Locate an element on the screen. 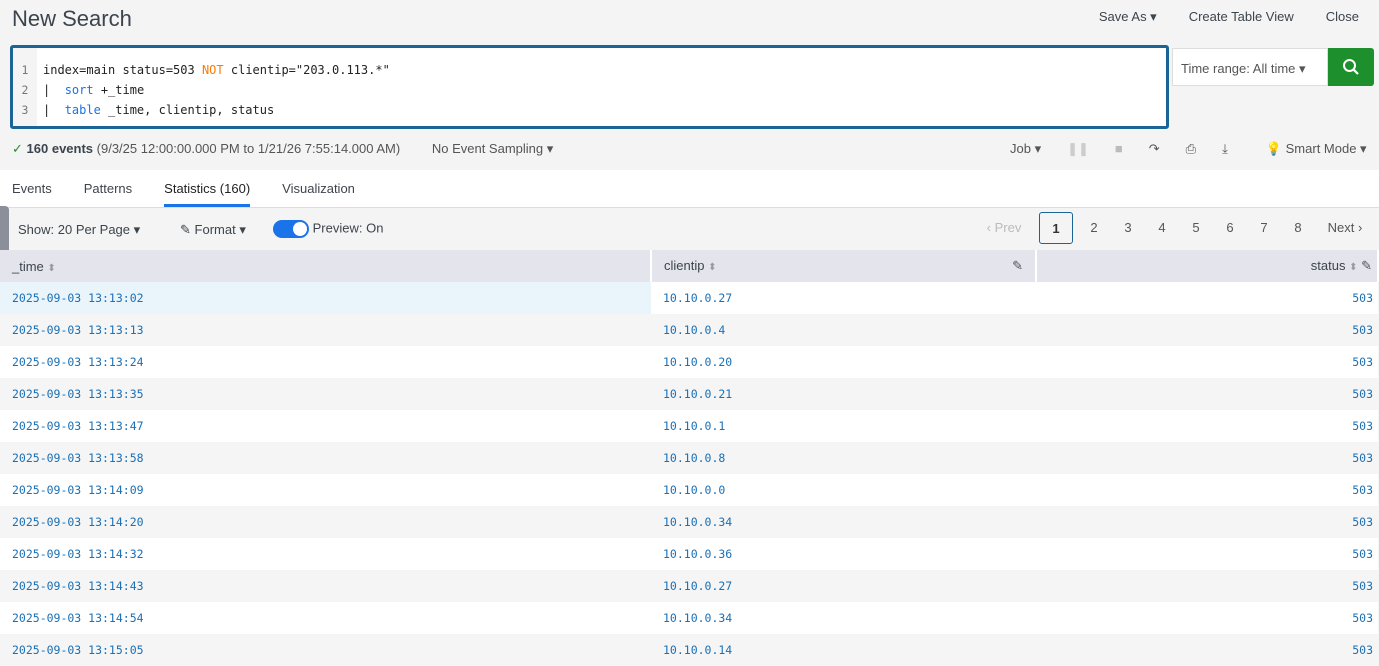 This screenshot has height=666, width=1379. query-command: table is located at coordinates (82, 110).